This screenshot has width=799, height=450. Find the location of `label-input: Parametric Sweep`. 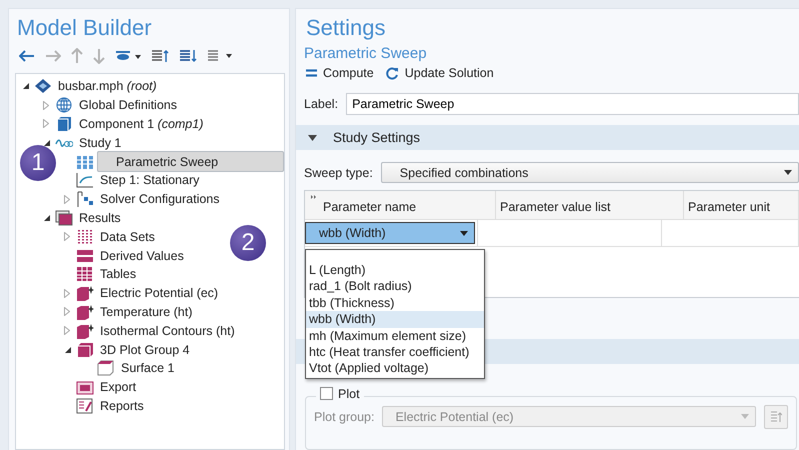

label-input: Parametric Sweep is located at coordinates (572, 104).